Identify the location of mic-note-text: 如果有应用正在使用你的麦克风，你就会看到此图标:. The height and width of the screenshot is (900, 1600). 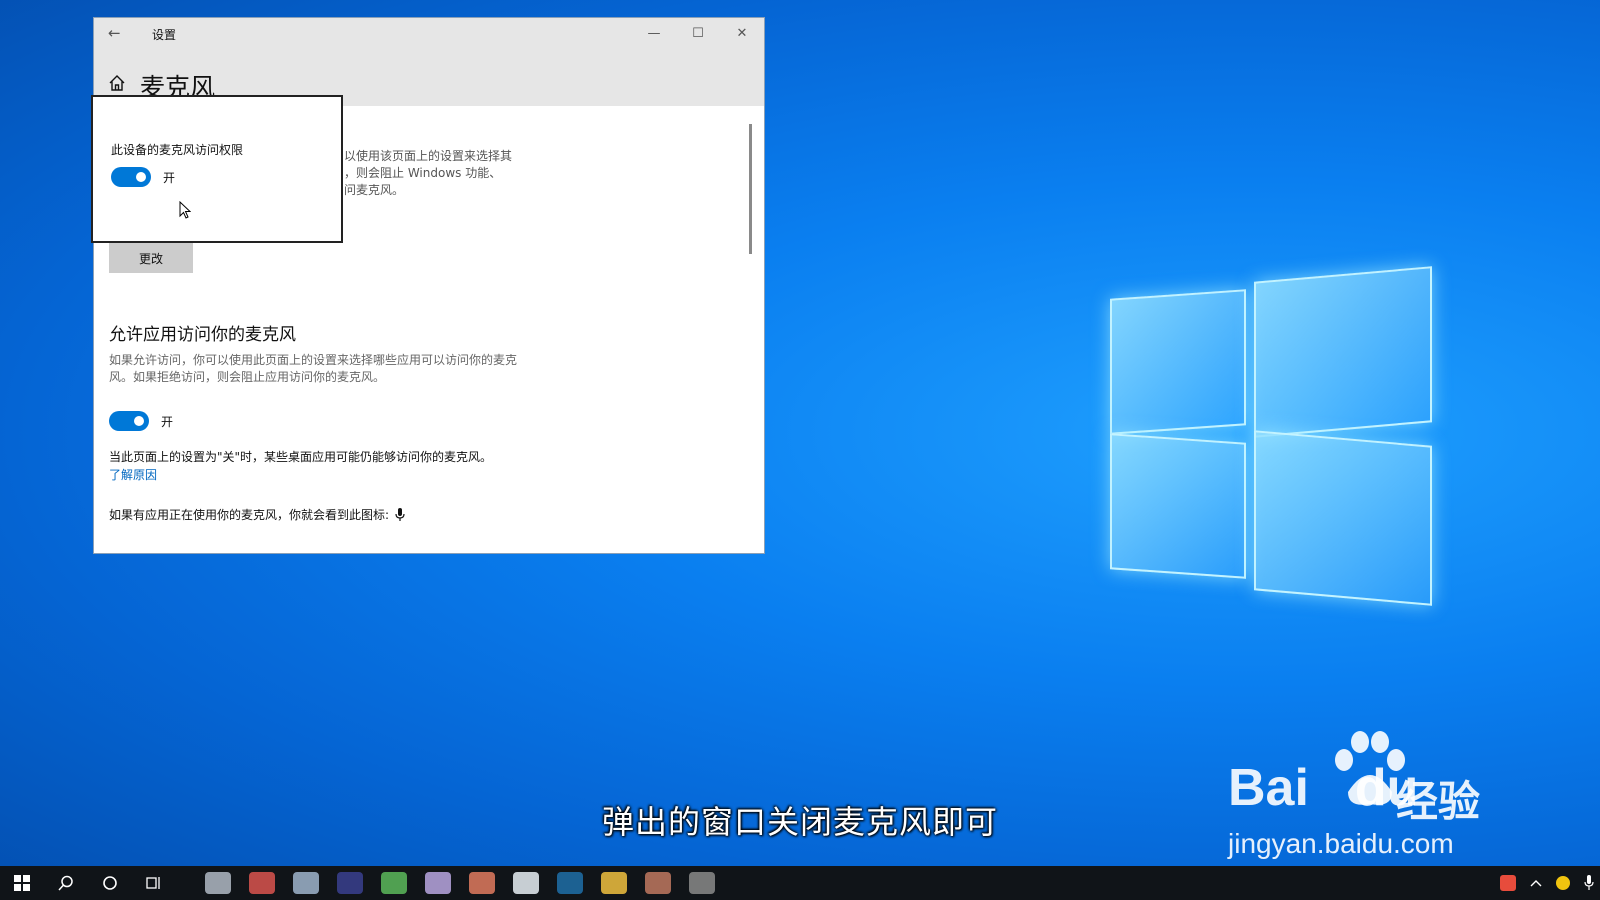
(249, 515).